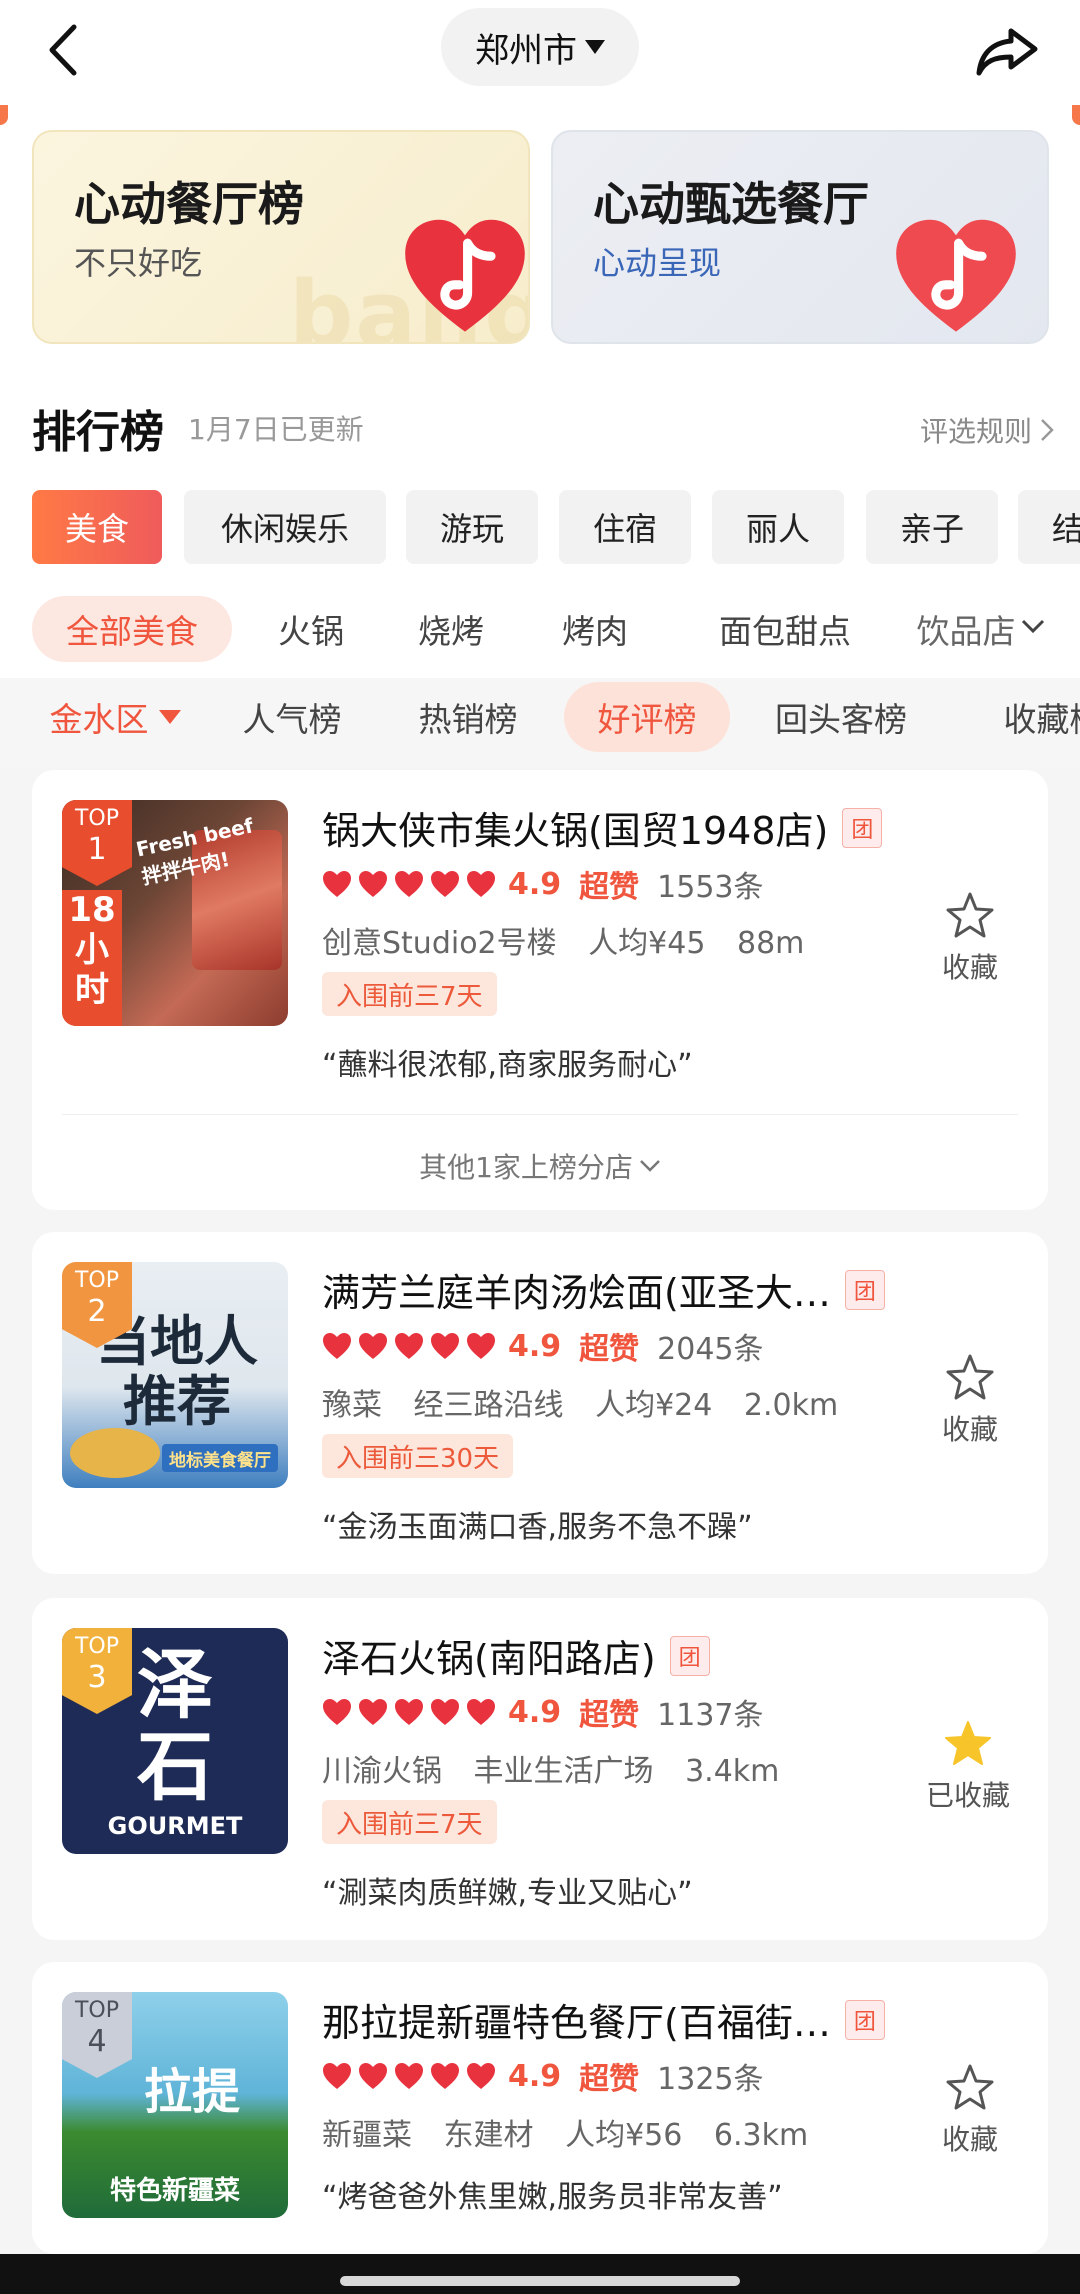  What do you see at coordinates (595, 629) in the screenshot?
I see `subtab-grill: 烤肉` at bounding box center [595, 629].